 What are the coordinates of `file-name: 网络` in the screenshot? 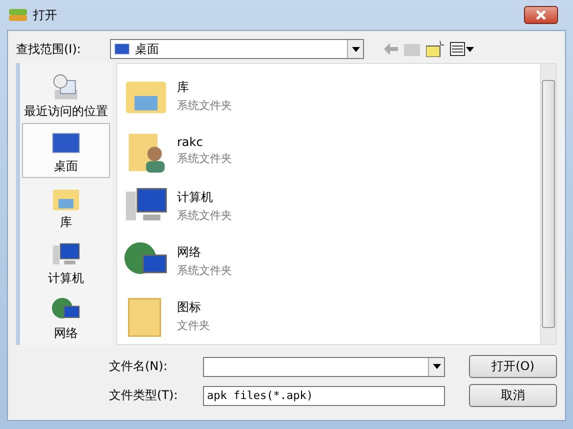 It's located at (189, 253).